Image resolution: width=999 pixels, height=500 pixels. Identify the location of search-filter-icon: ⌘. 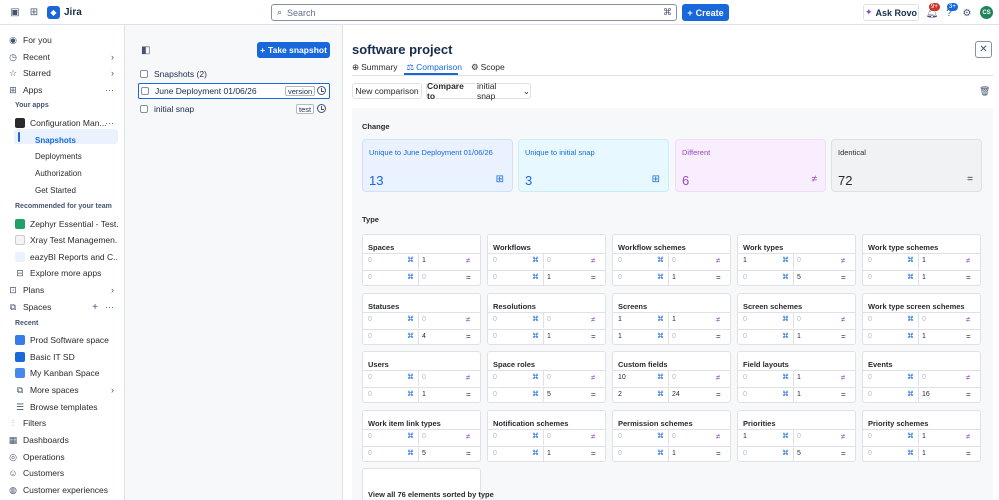
(667, 12).